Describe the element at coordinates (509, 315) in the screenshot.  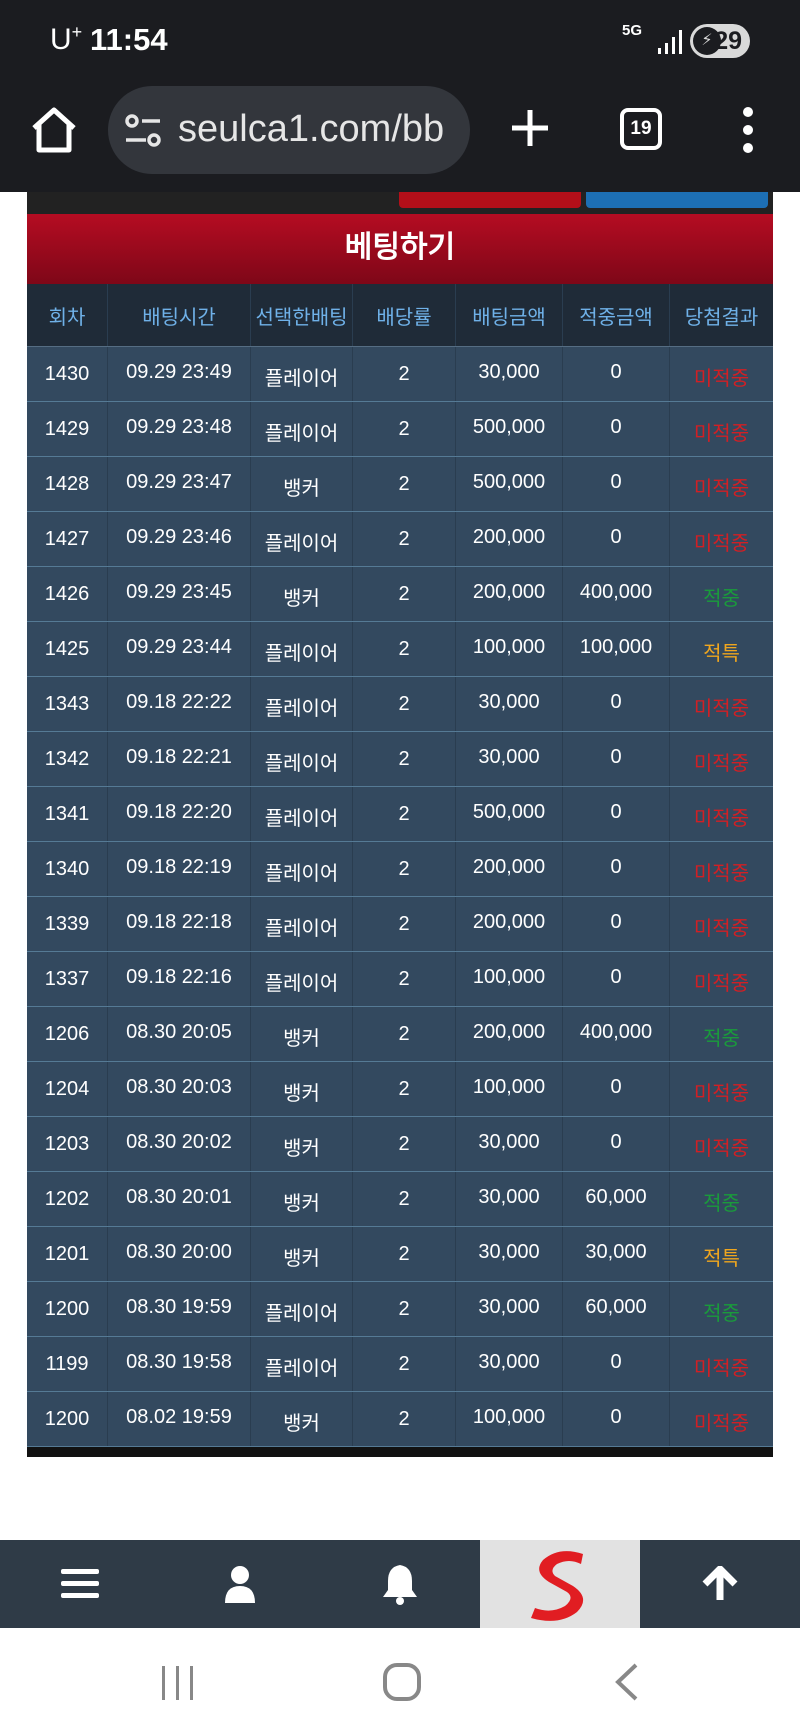
I see `column-header: 배팅금액` at that location.